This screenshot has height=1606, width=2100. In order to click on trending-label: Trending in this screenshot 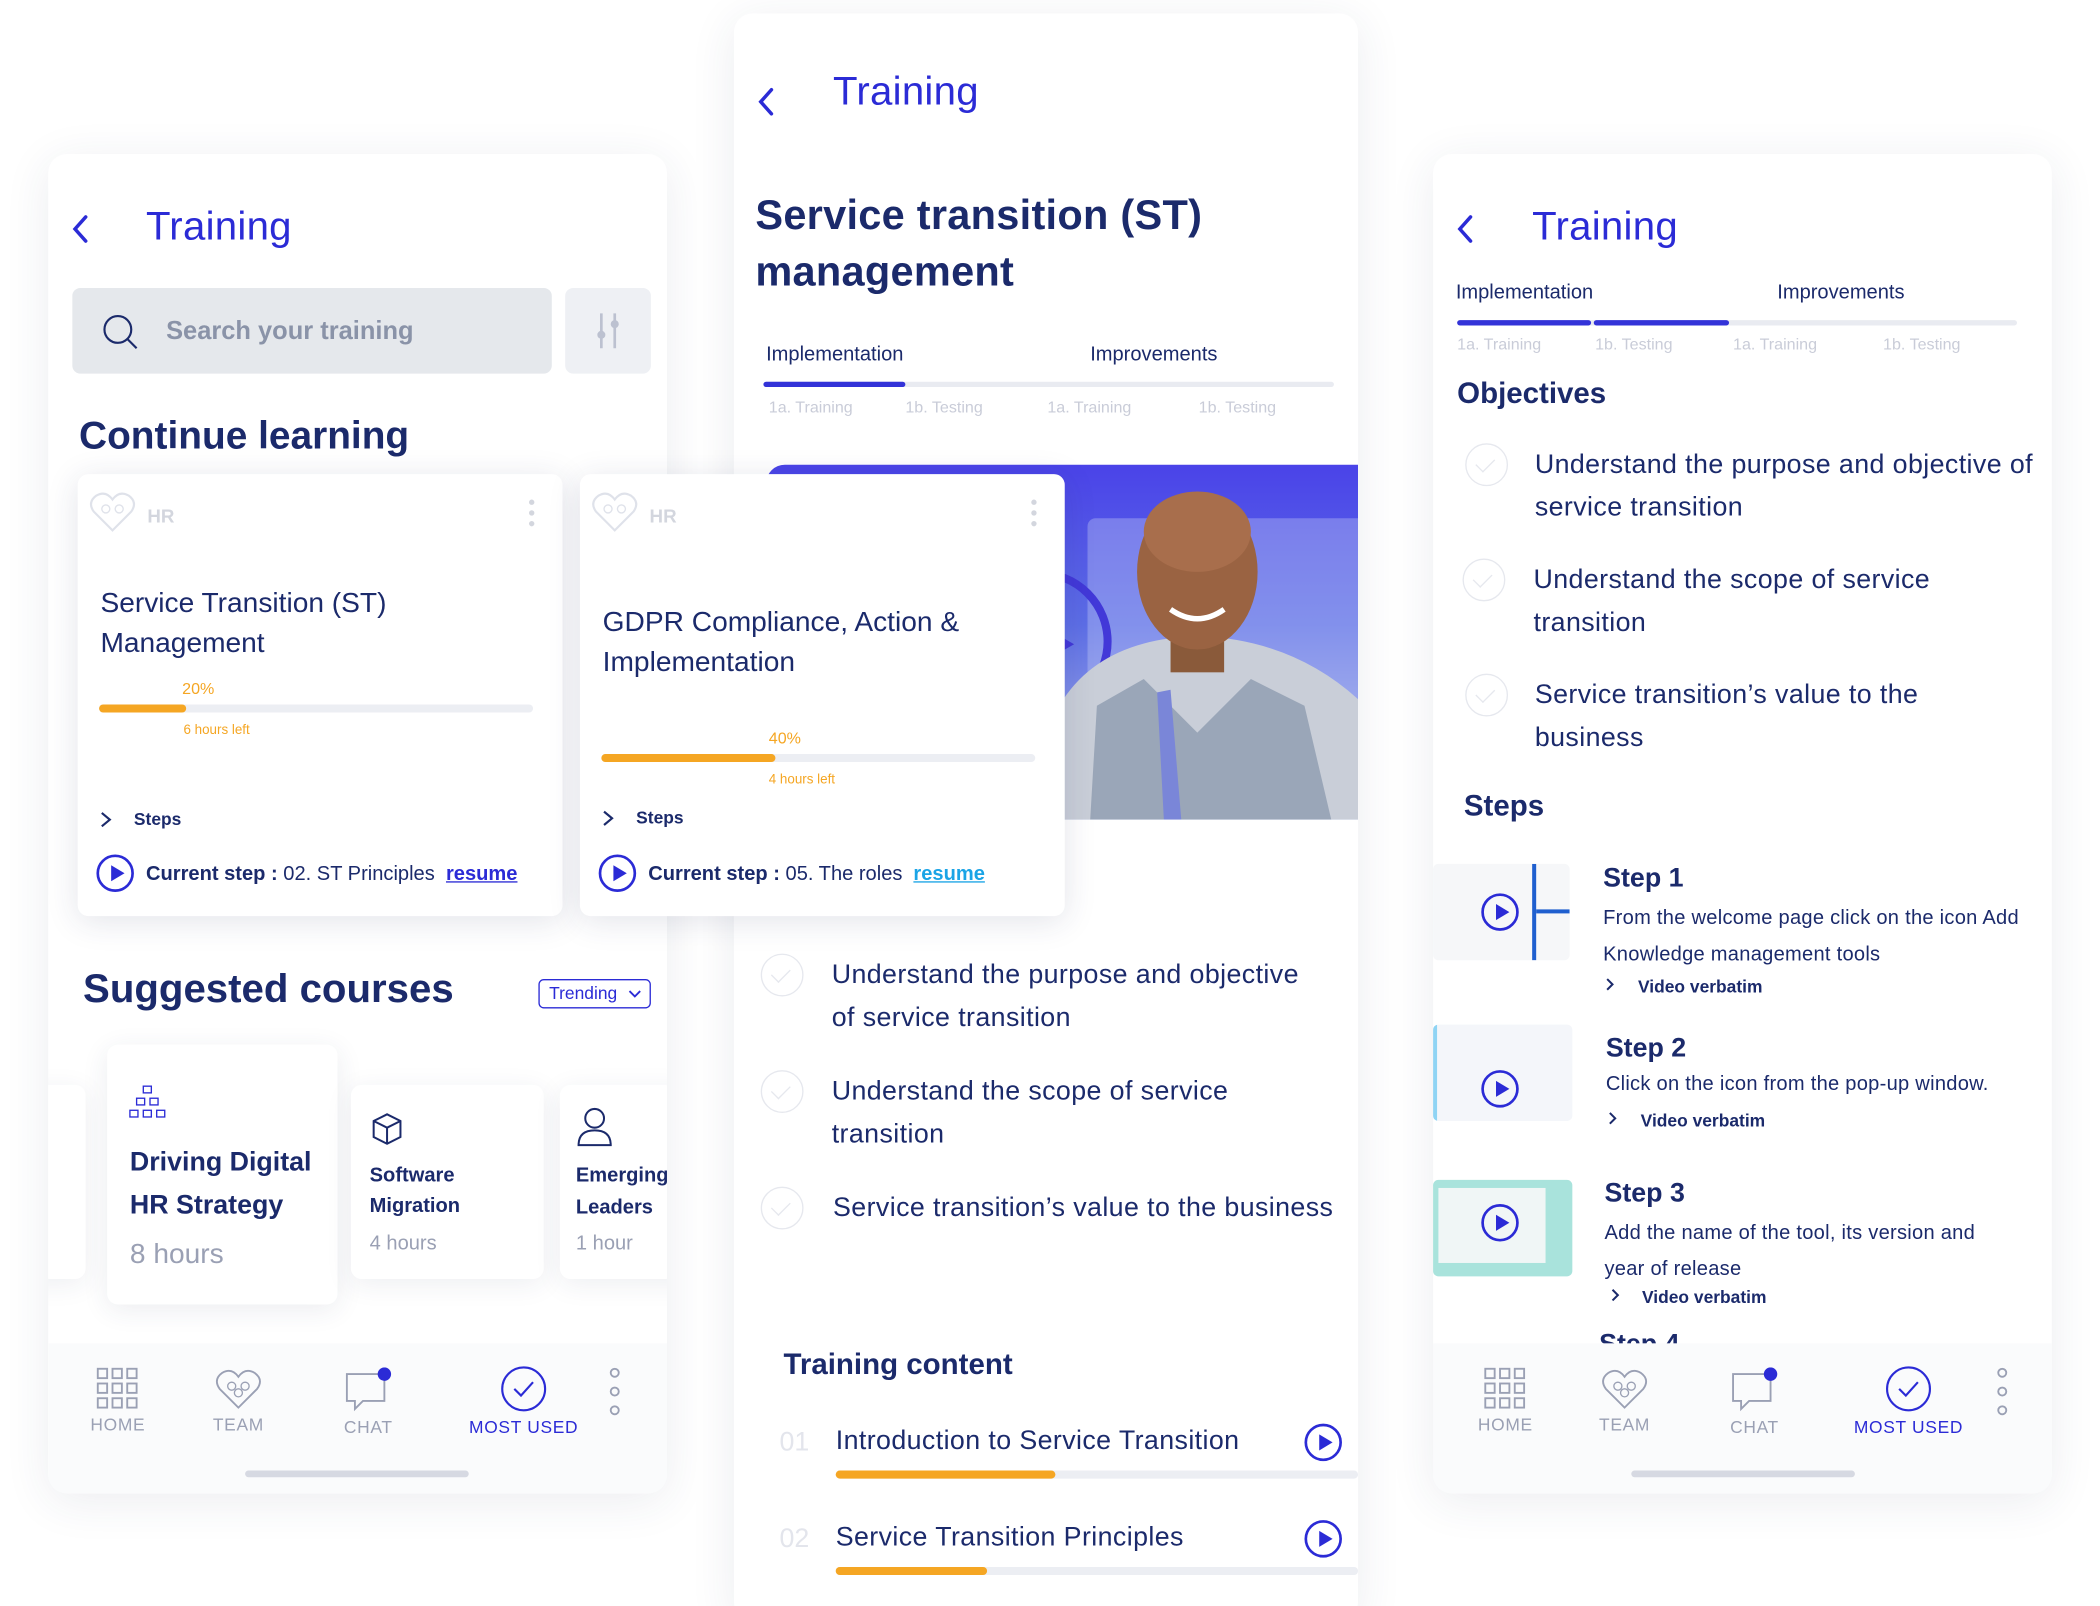, I will do `click(583, 993)`.